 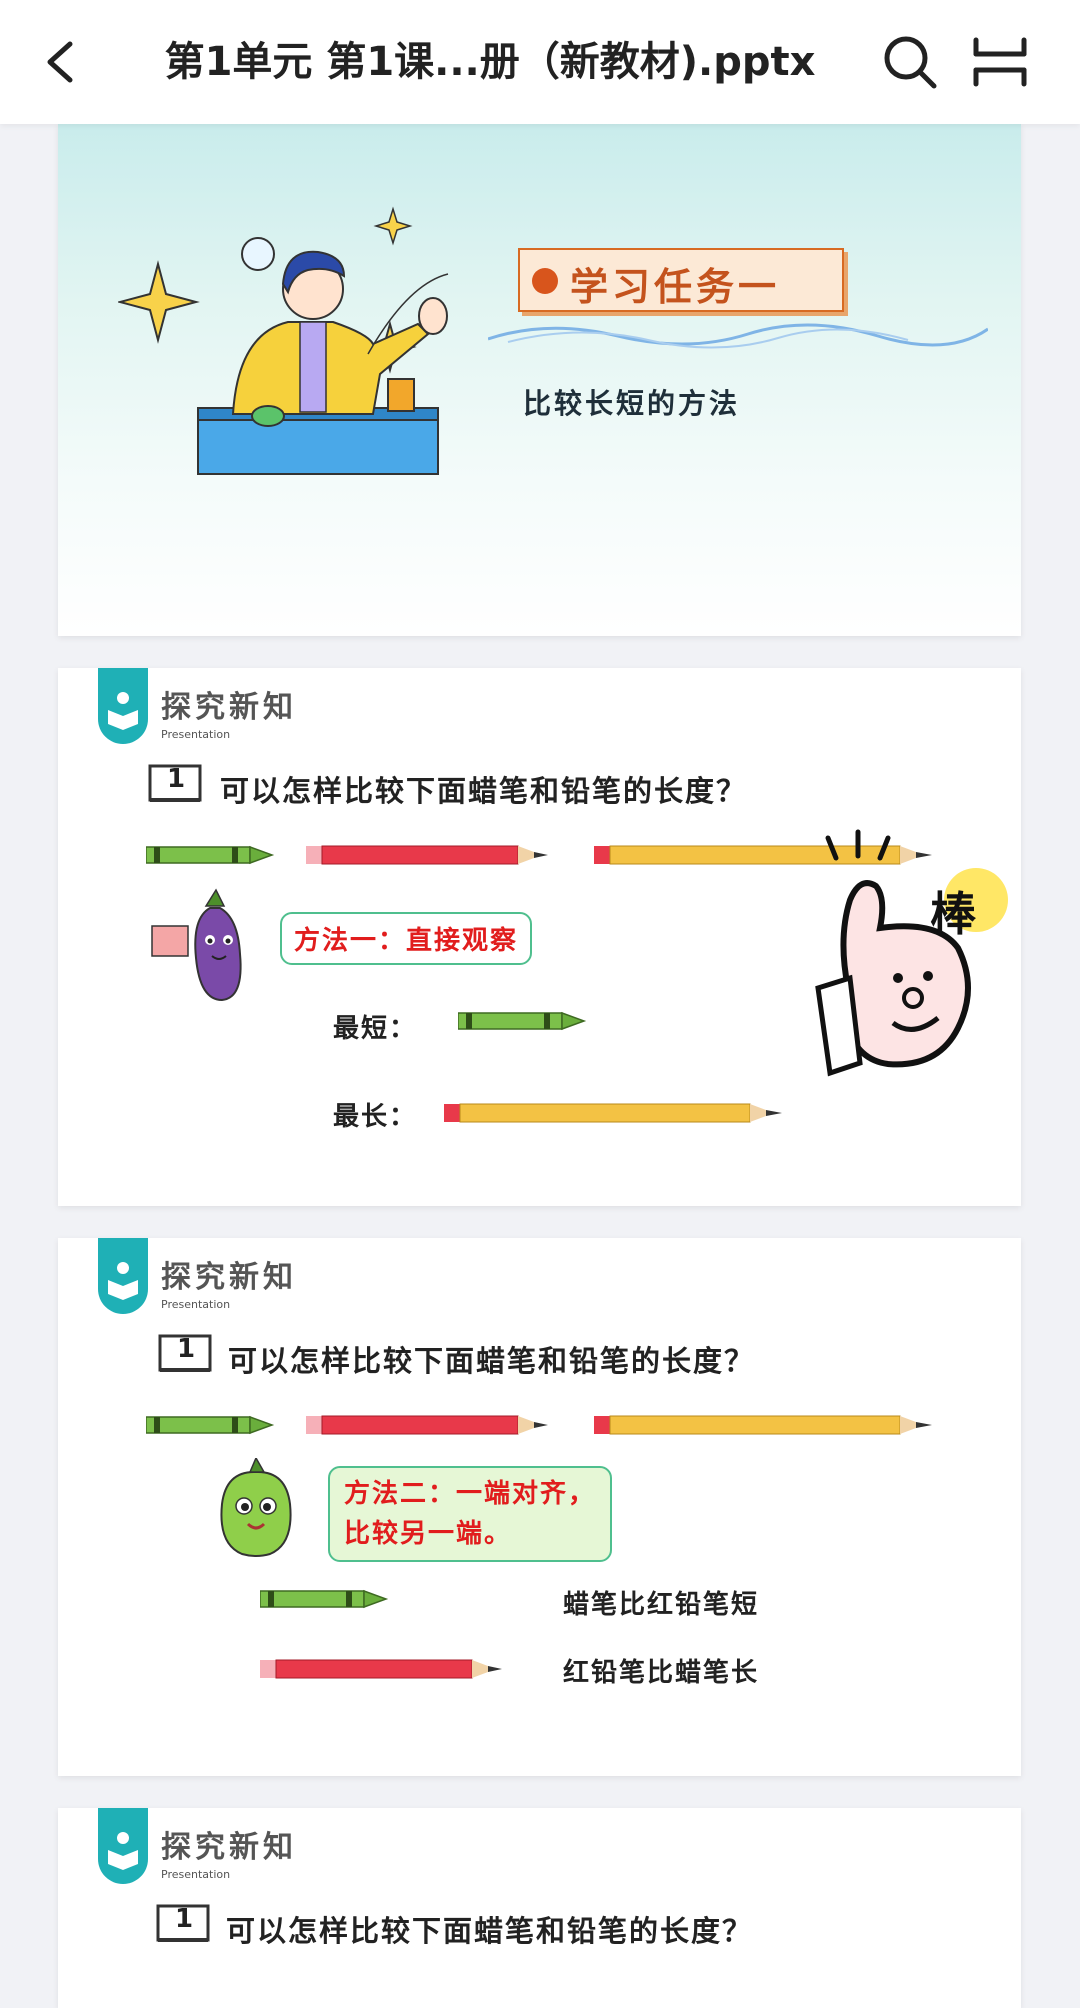 I want to click on menu-button, so click(x=1000, y=62).